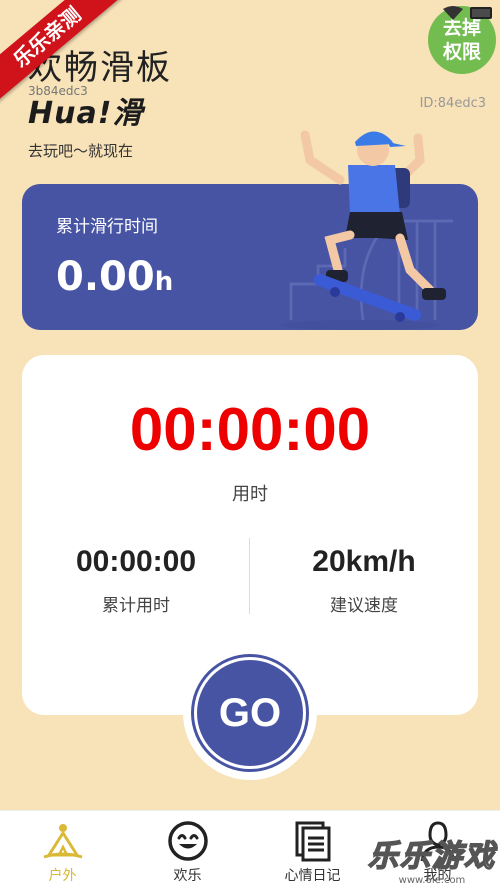  I want to click on tab-joy-label: 欢乐, so click(187, 876).